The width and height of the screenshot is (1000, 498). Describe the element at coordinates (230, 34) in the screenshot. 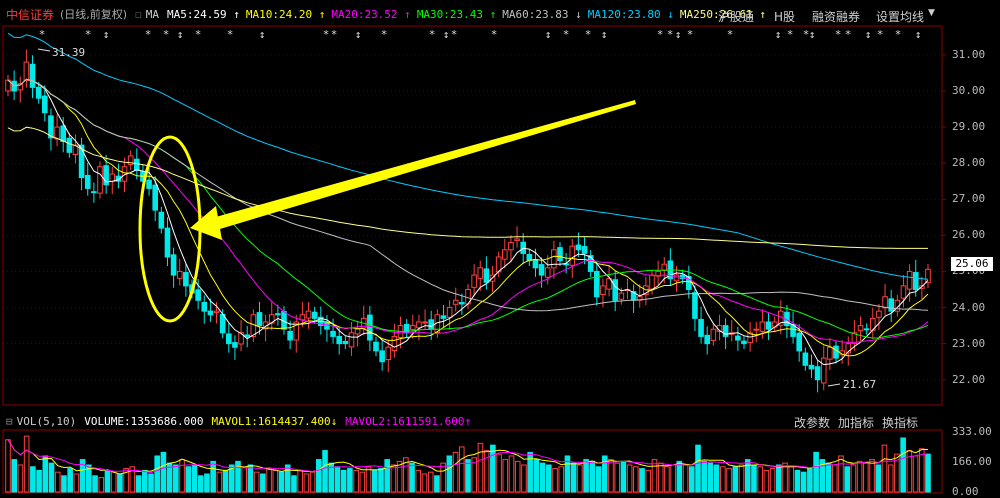

I see `event-marker-7: *` at that location.